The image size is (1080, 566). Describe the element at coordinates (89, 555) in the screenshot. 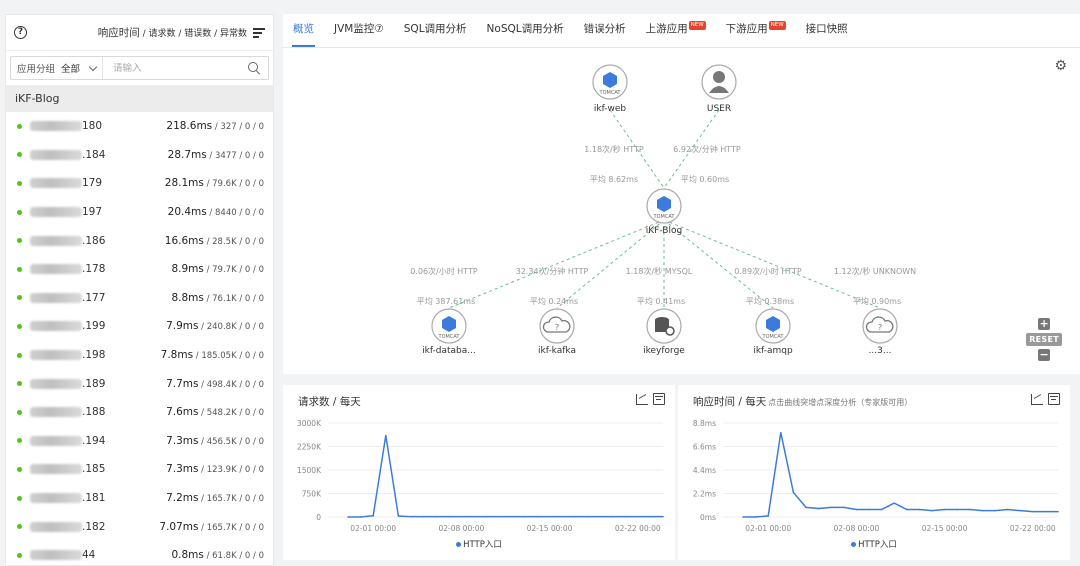

I see `instance-ip-suffix: 44` at that location.